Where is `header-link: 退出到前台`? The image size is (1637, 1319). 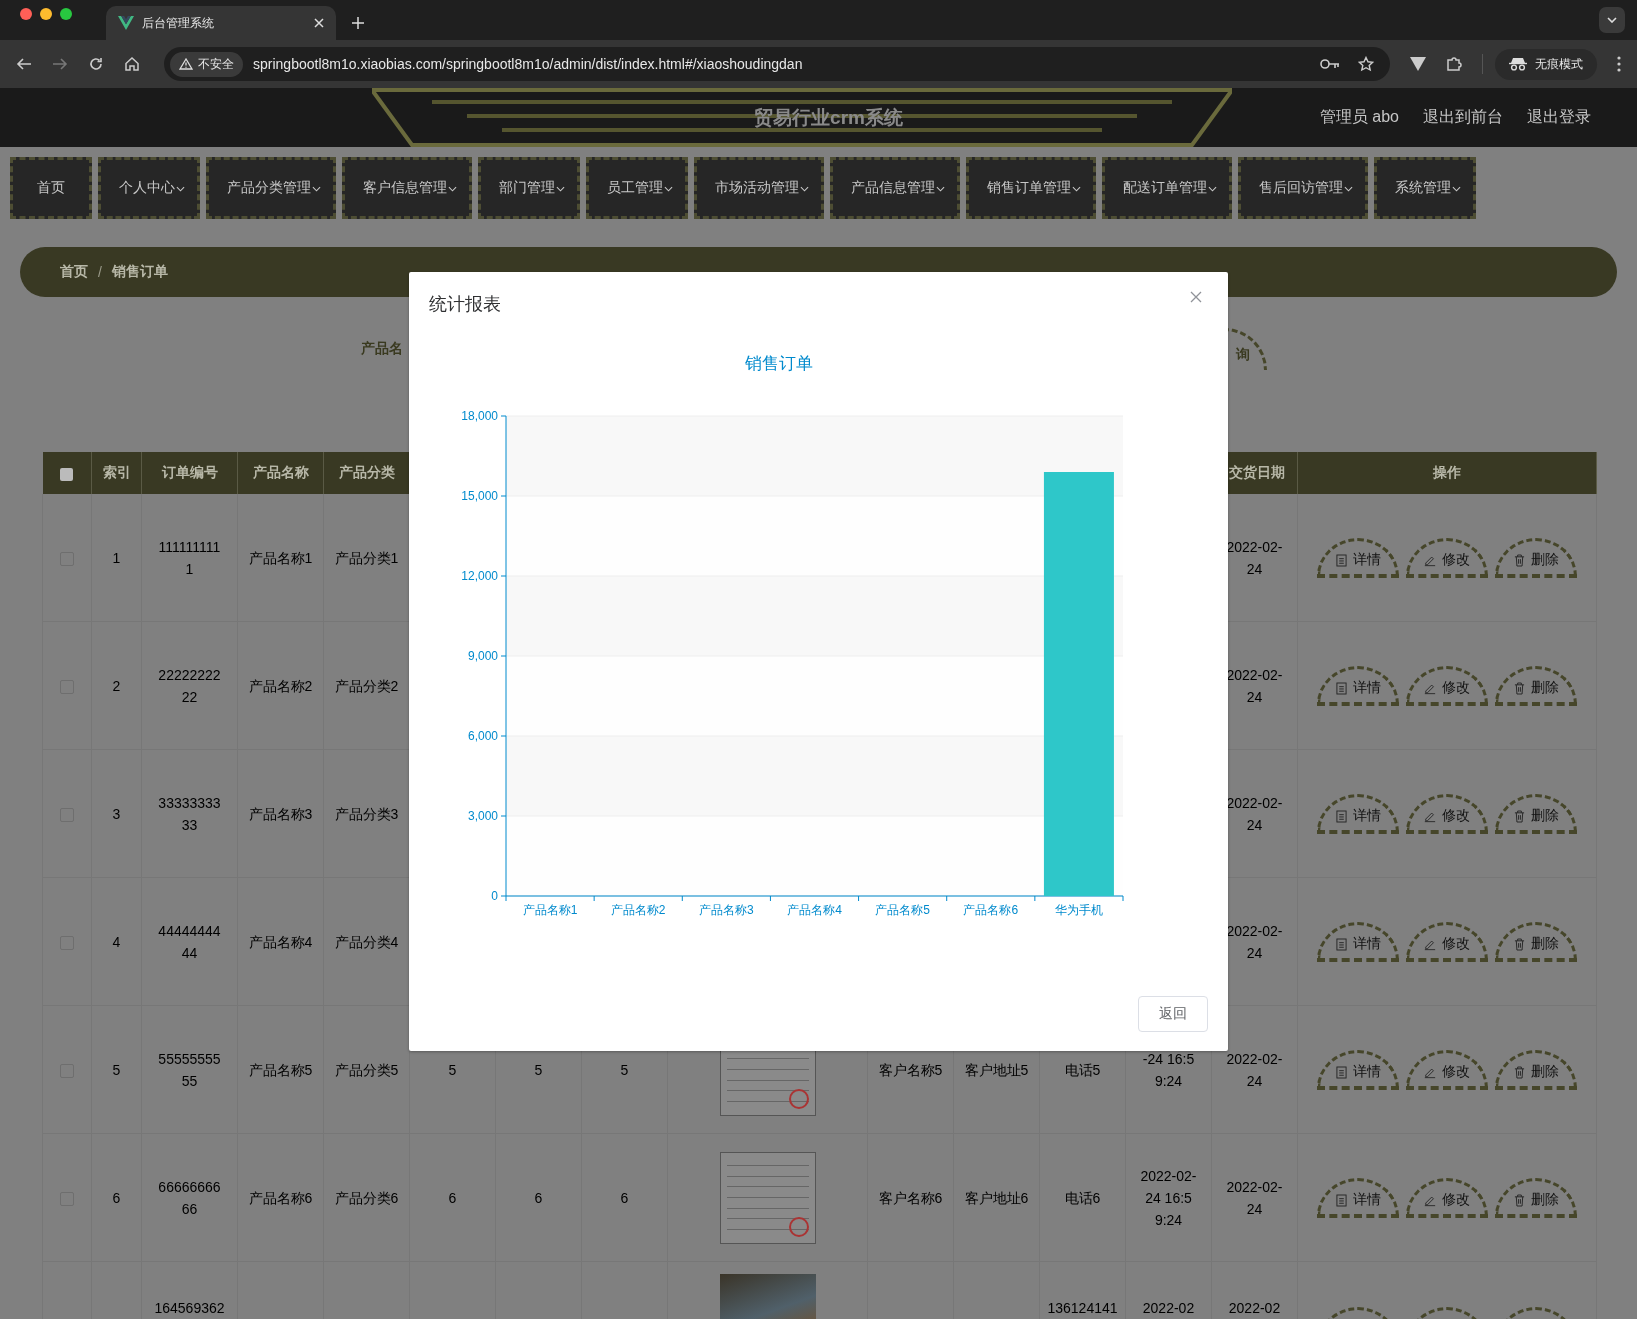 header-link: 退出到前台 is located at coordinates (1463, 117).